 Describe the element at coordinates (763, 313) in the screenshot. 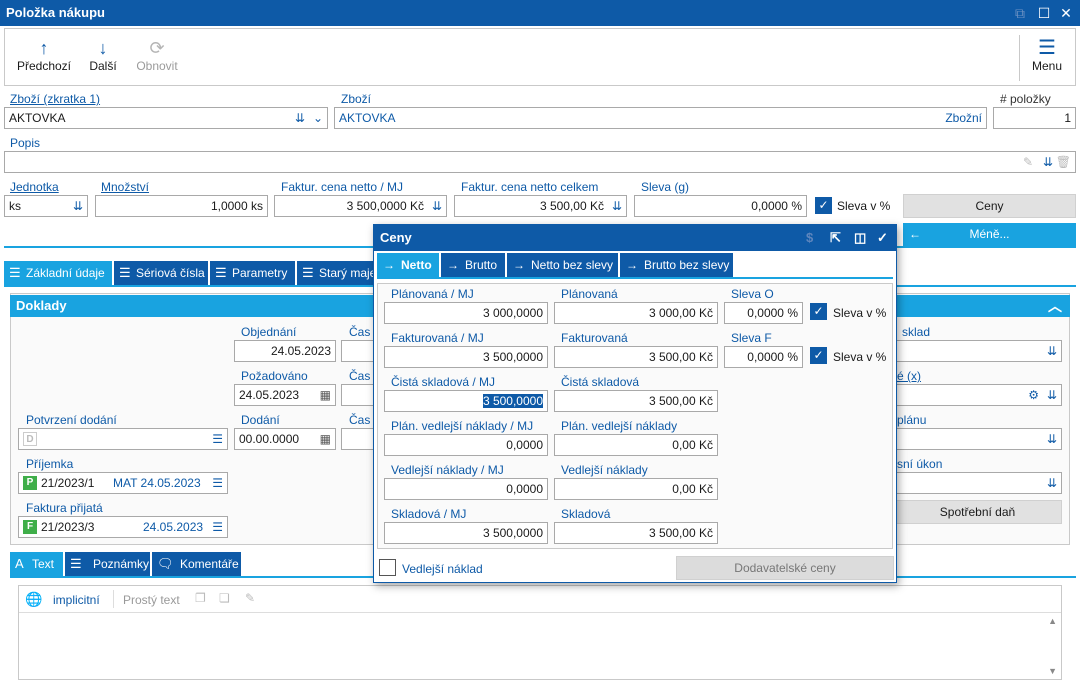

I see `sleva-o-input: 0,0000 %` at that location.